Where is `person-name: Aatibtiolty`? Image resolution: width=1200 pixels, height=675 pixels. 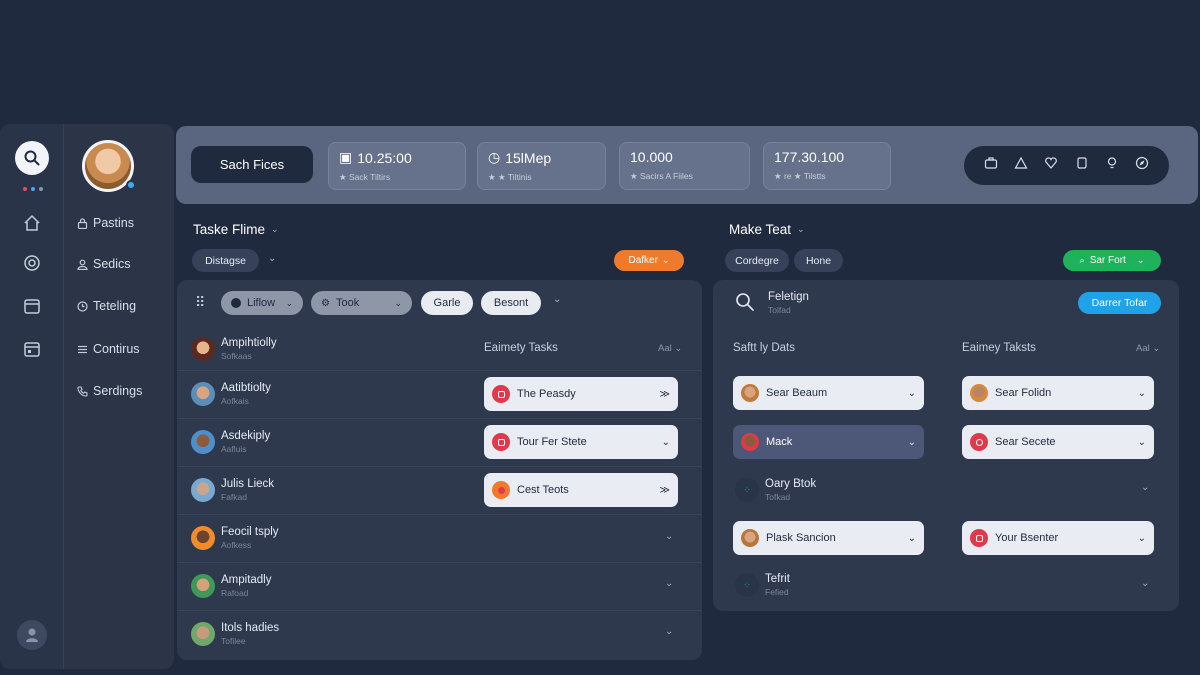 person-name: Aatibtiolty is located at coordinates (246, 388).